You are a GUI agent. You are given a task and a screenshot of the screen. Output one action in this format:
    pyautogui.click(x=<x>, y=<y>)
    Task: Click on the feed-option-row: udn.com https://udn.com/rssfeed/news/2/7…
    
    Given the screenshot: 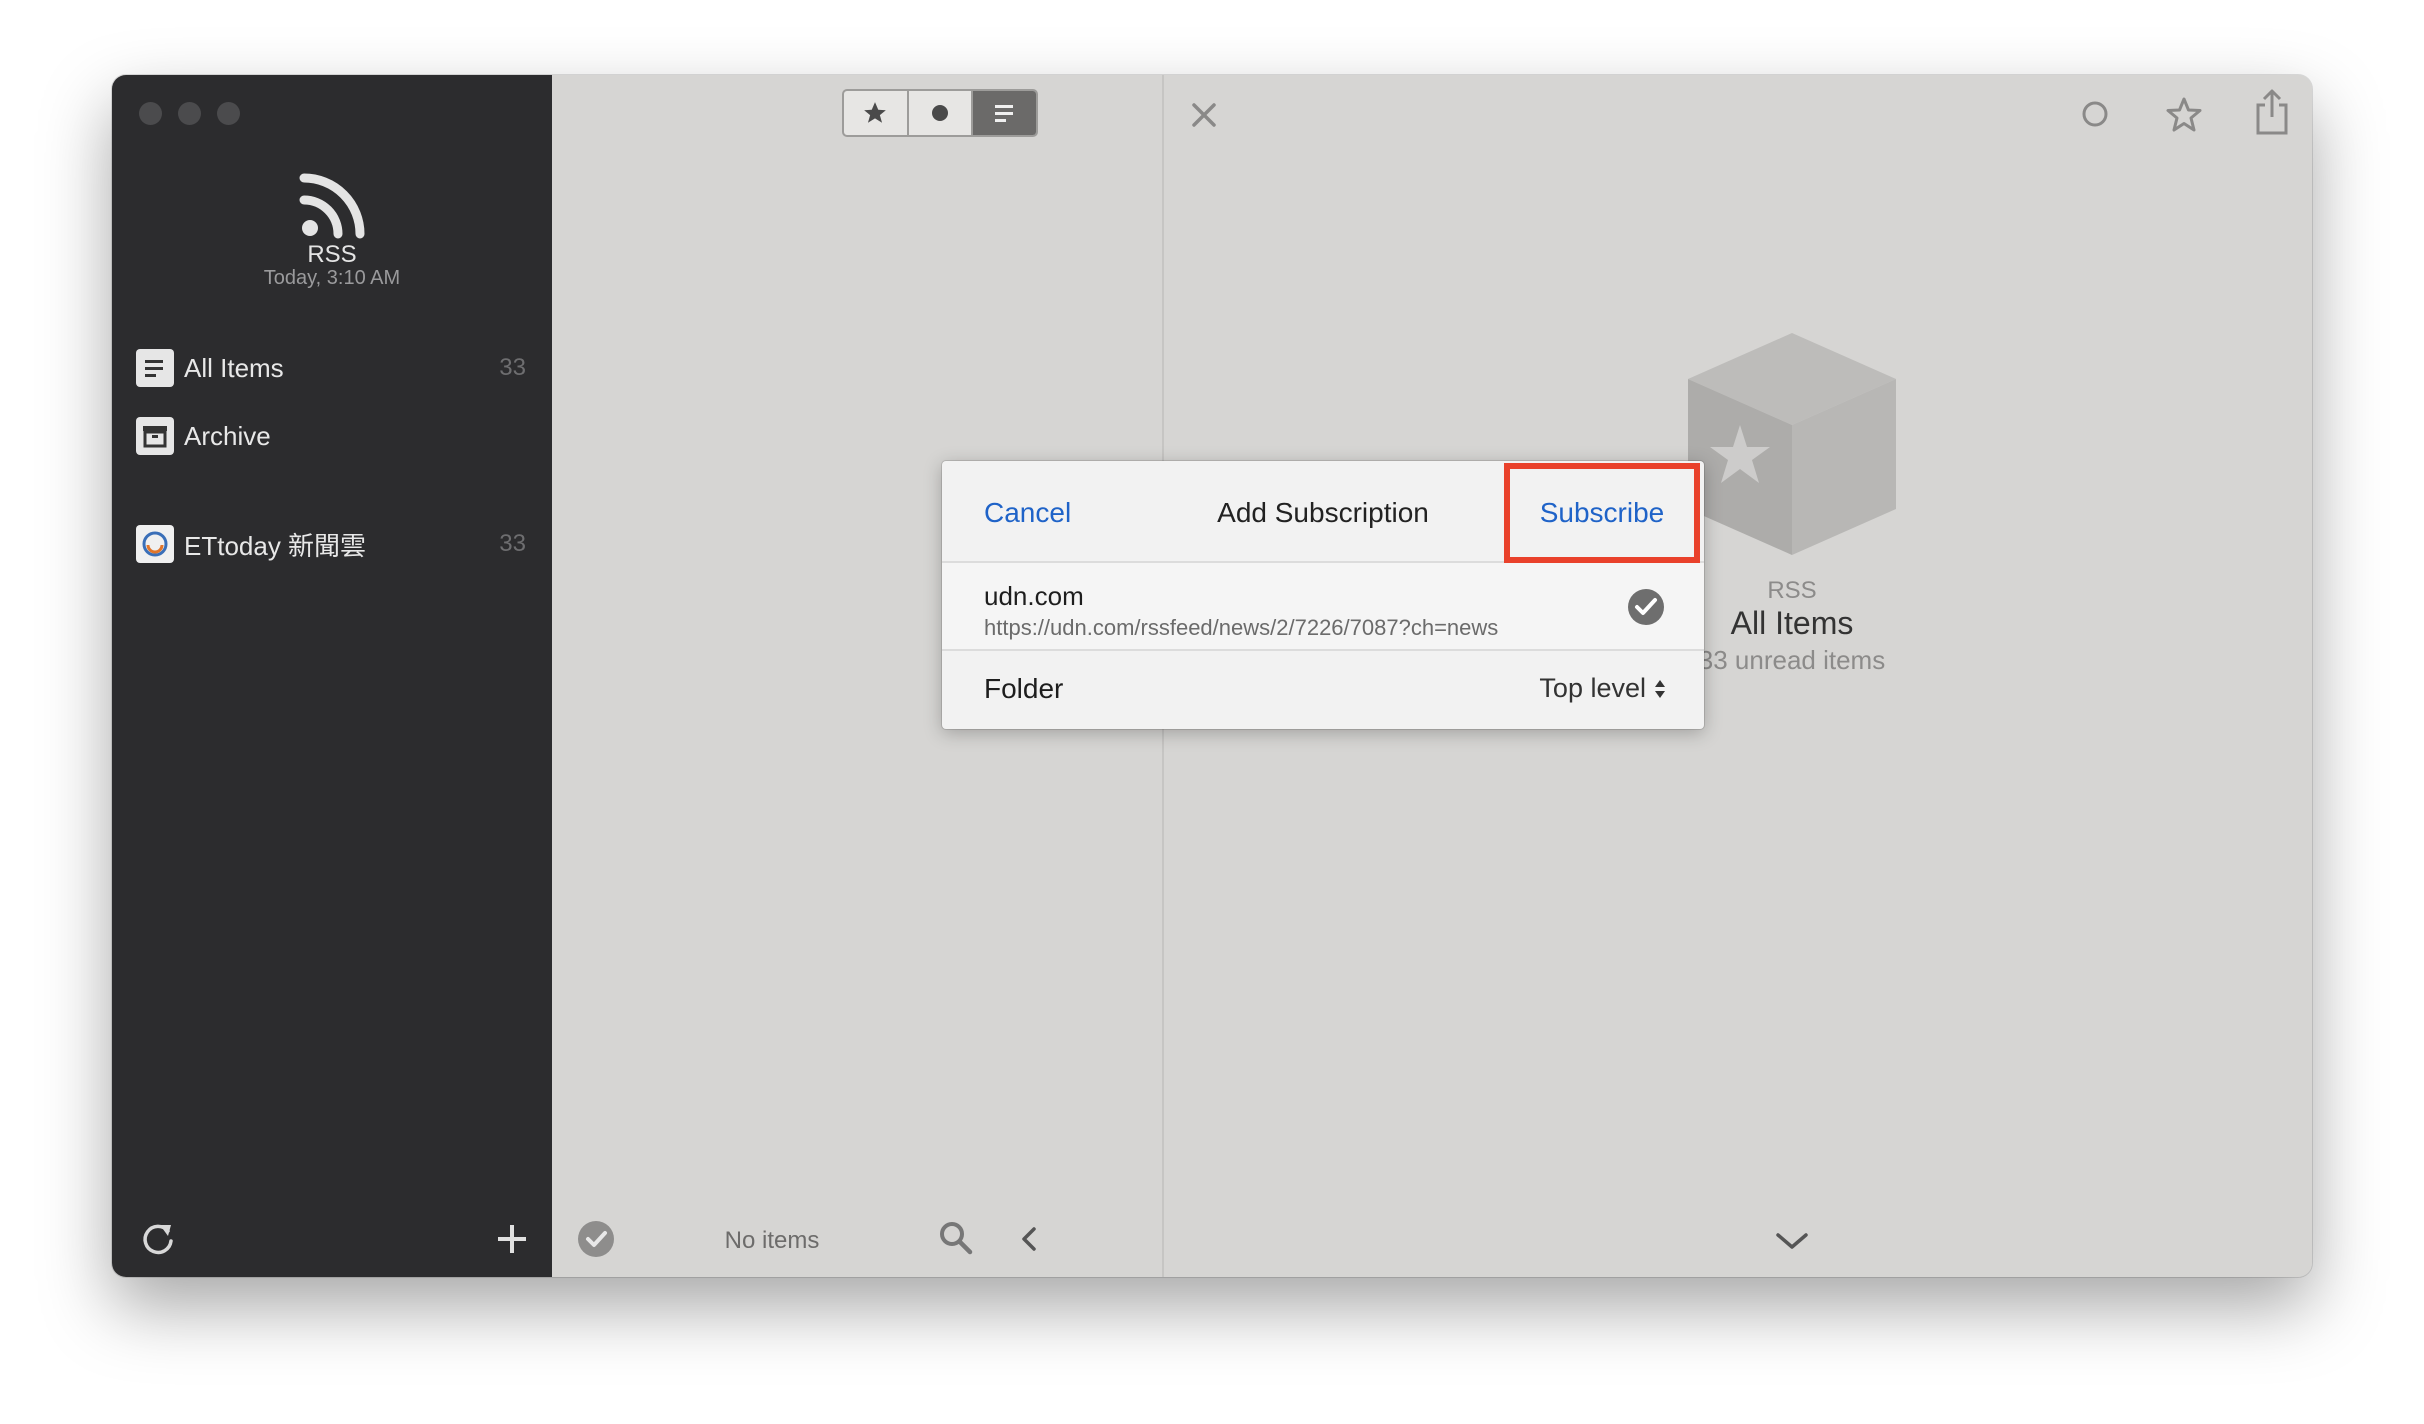 What is the action you would take?
    pyautogui.click(x=1323, y=607)
    